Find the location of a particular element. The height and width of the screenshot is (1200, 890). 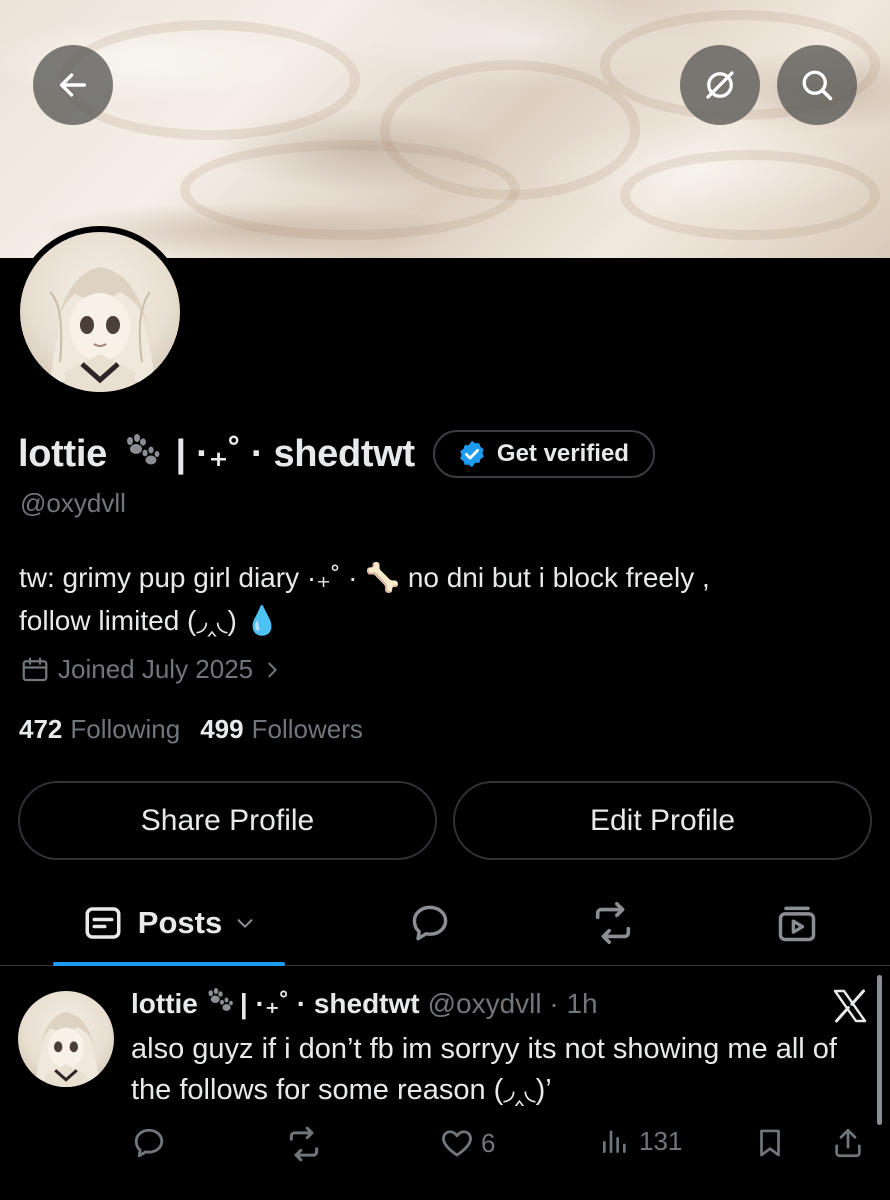

tab-posts-label: Posts is located at coordinates (180, 922).